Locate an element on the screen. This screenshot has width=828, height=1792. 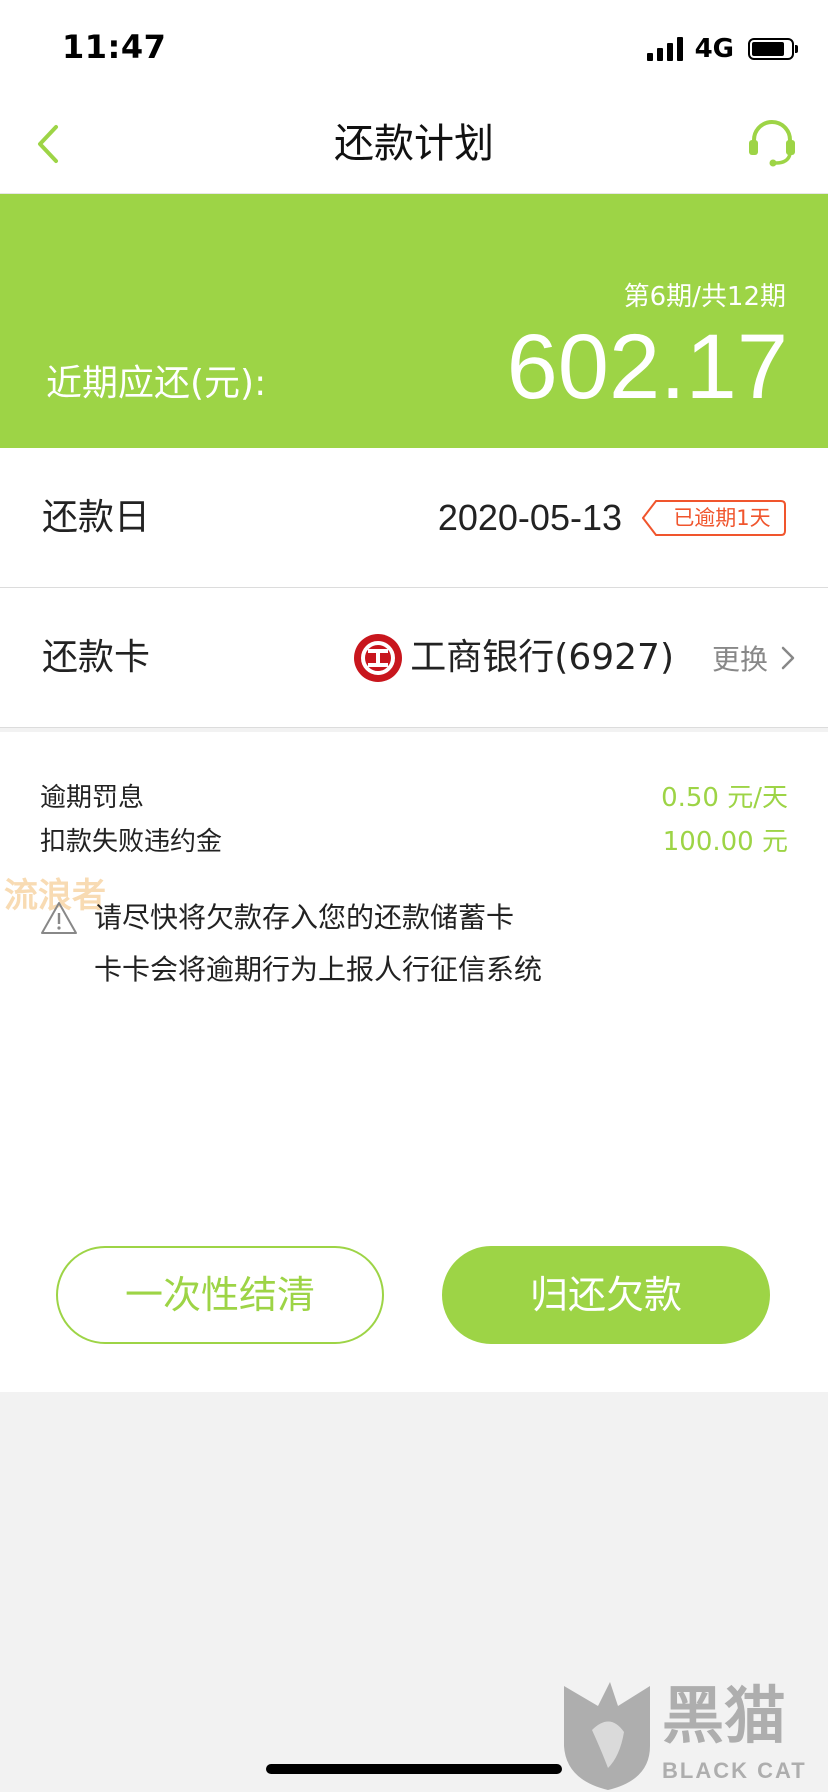
repay-card-label: 还款卡 is located at coordinates (96, 657).